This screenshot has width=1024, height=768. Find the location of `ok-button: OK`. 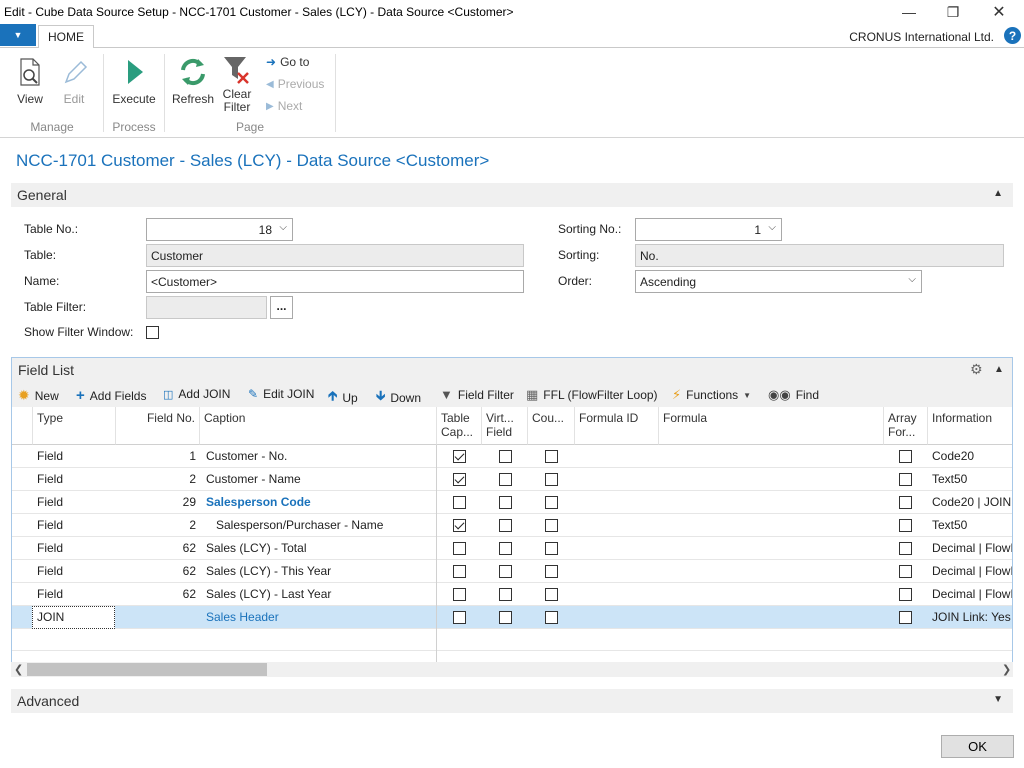

ok-button: OK is located at coordinates (977, 746).